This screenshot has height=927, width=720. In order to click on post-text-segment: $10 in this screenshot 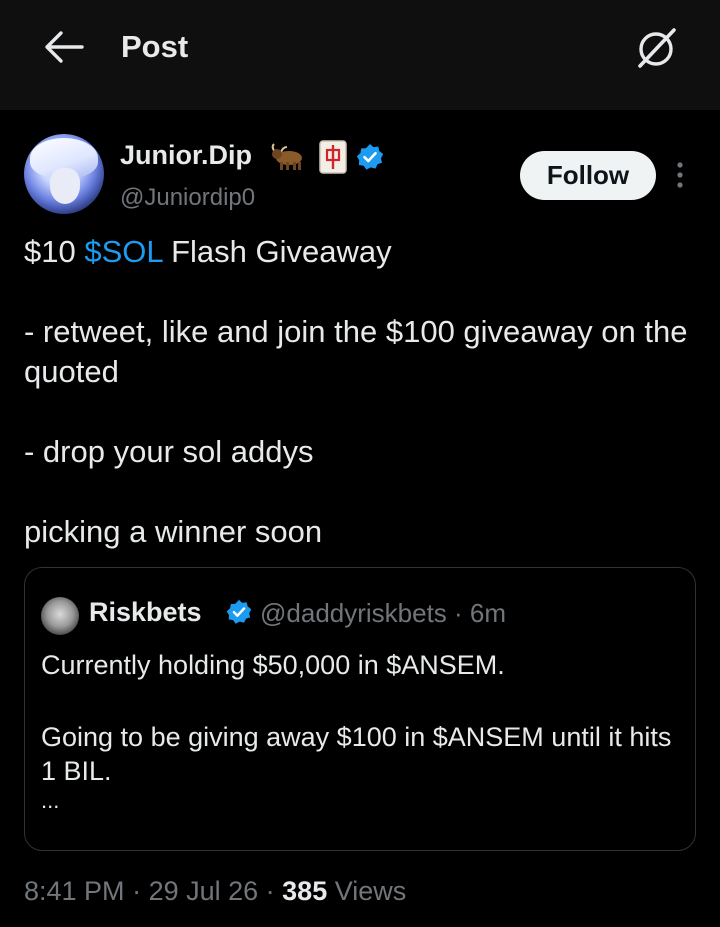, I will do `click(54, 251)`.